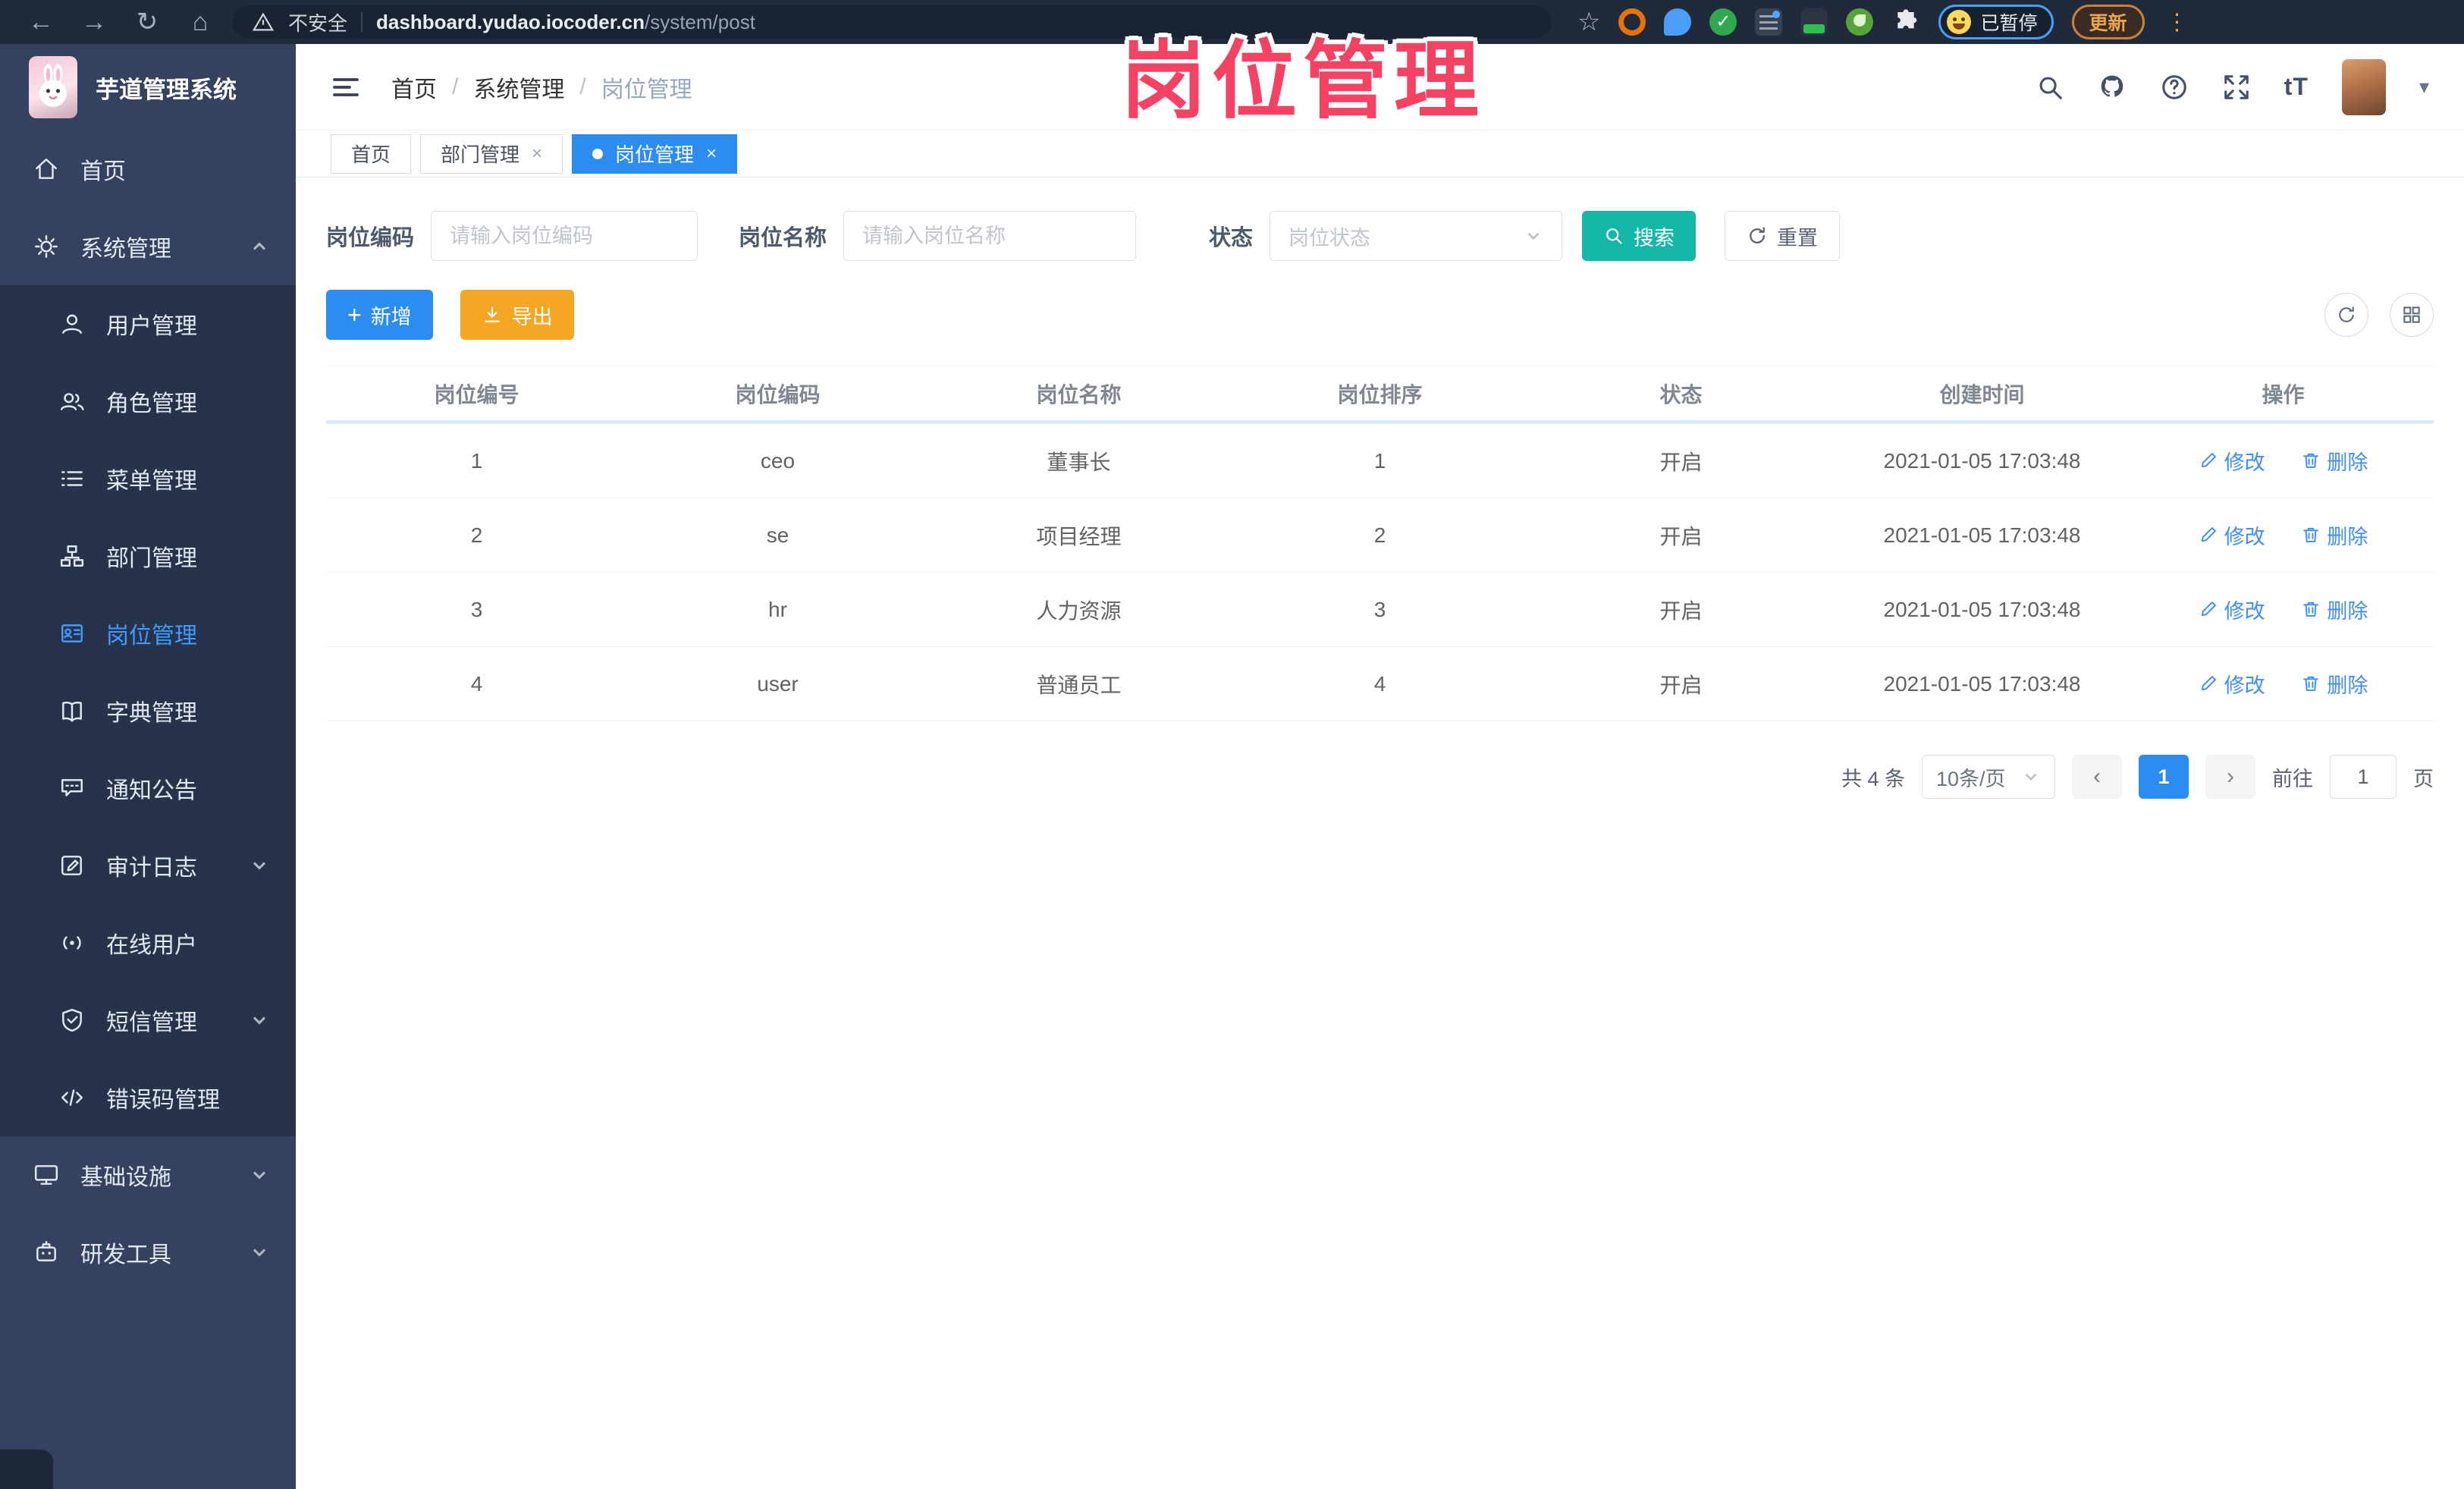 This screenshot has width=2464, height=1489. I want to click on post-name-input, so click(990, 236).